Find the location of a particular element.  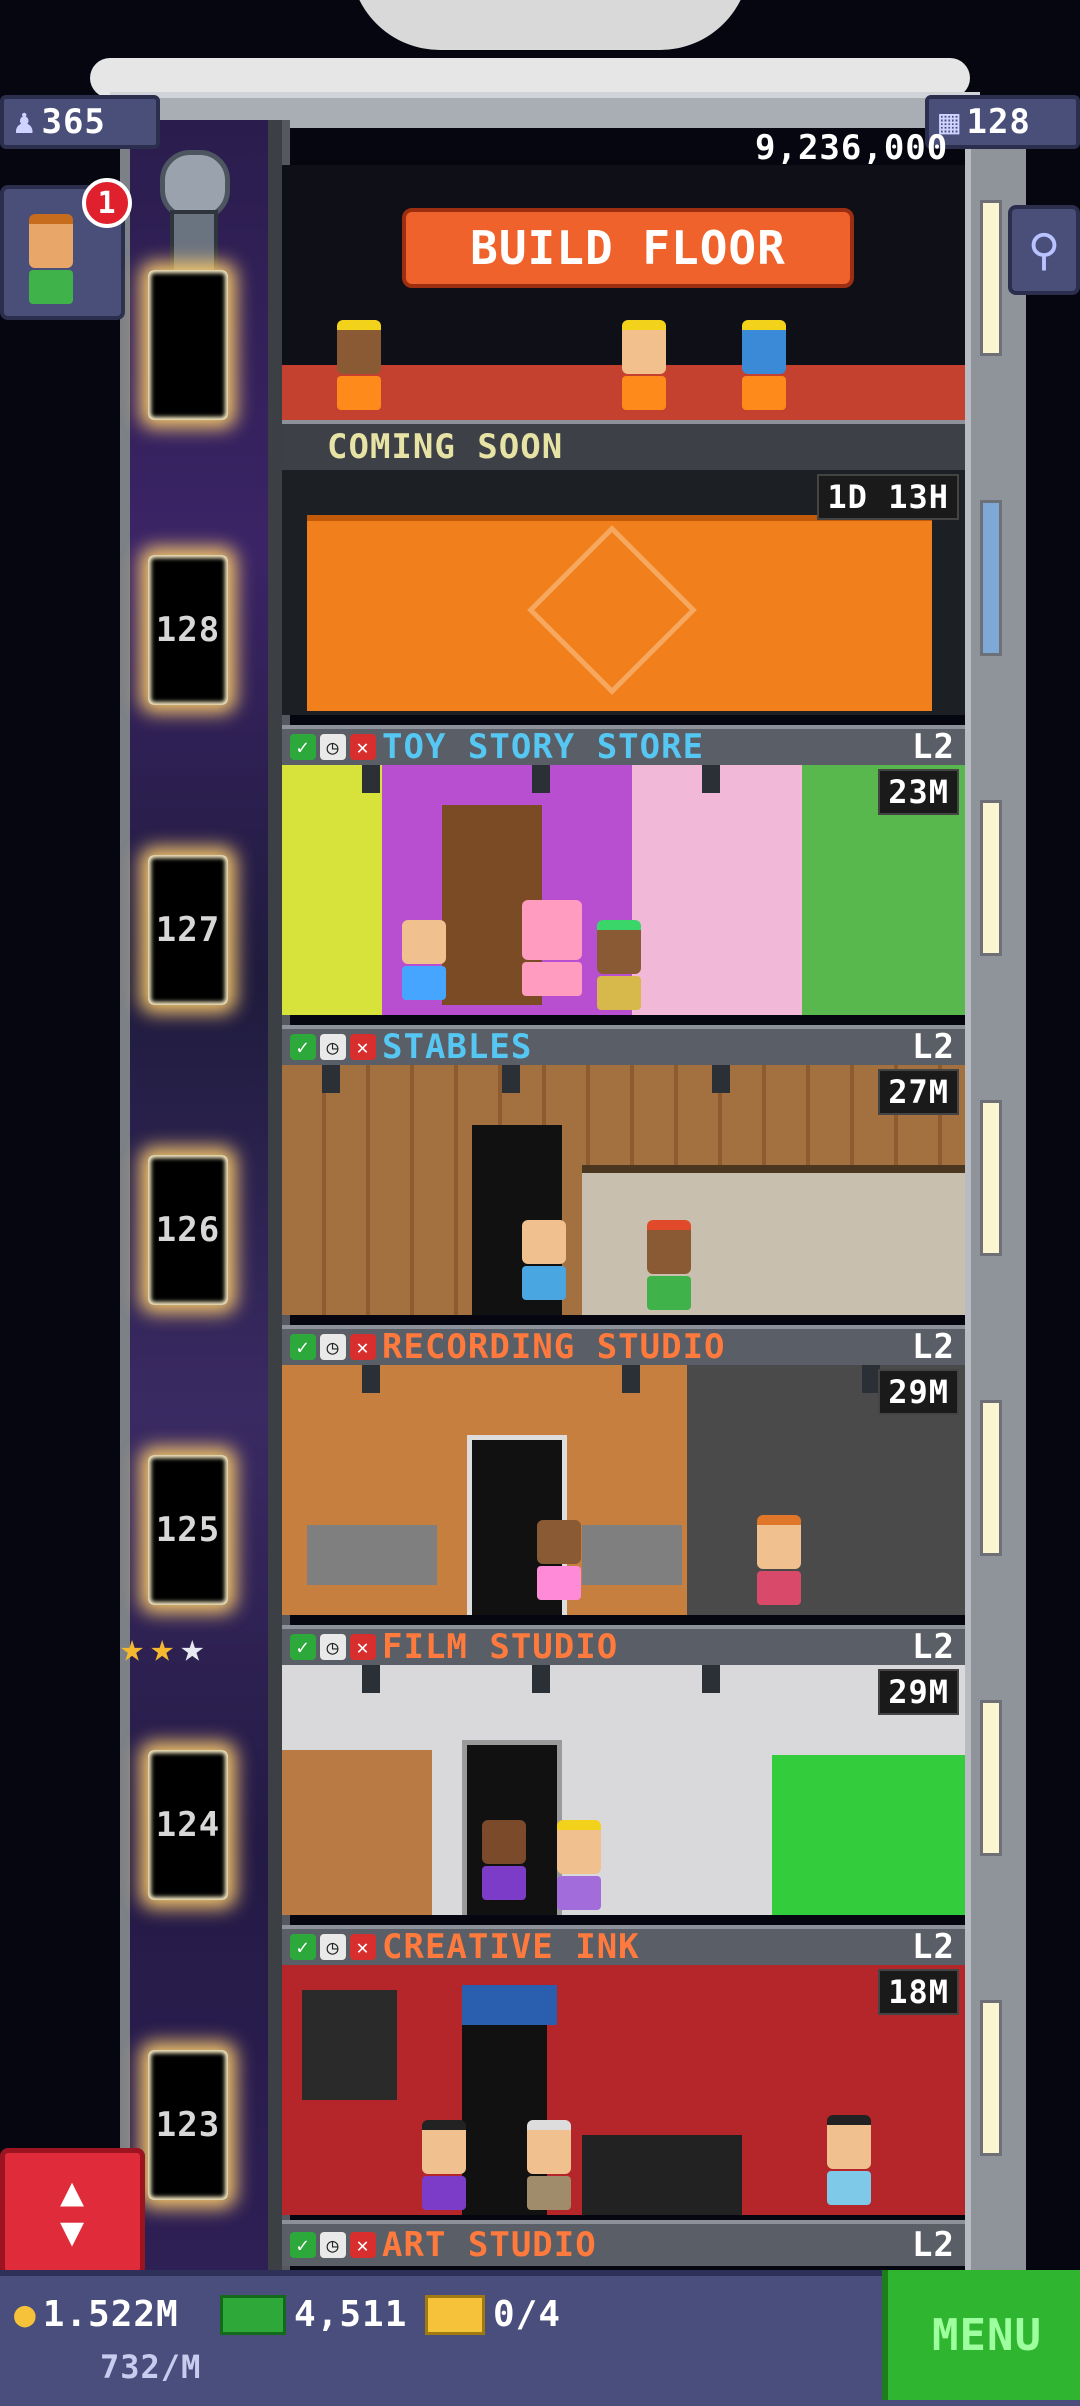

floor-label: ✓ ◷ ✕ FILM STUDIO L2 is located at coordinates (623, 1646).